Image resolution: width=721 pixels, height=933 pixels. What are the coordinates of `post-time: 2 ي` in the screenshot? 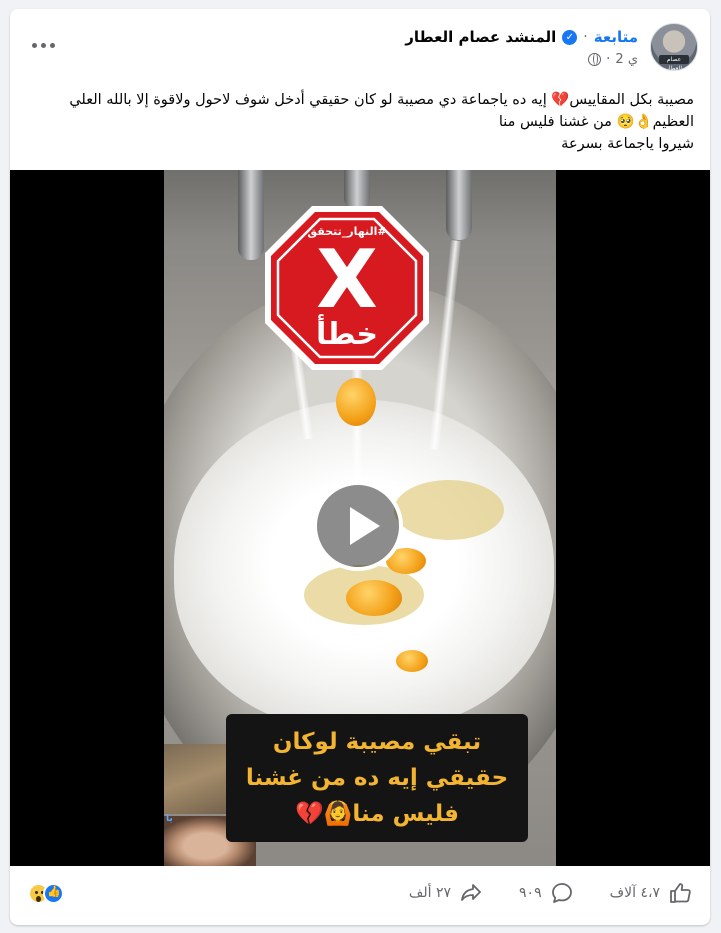 It's located at (626, 59).